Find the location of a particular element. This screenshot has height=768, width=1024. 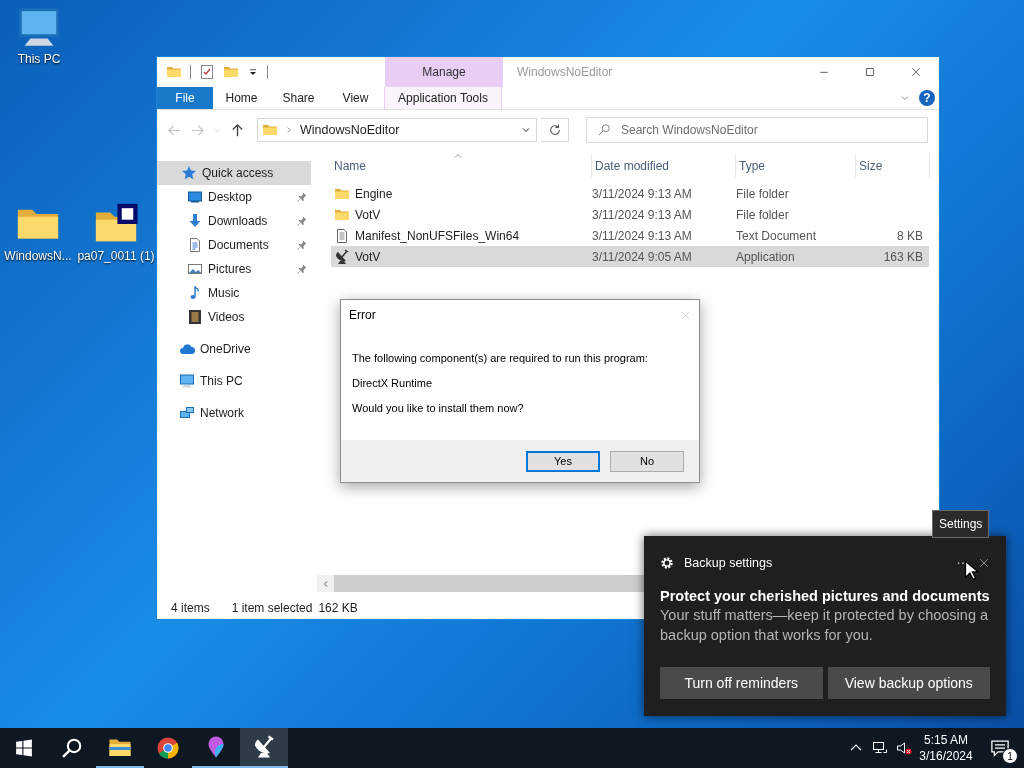

dialog-message: DirectX Runtime is located at coordinates (393, 383).